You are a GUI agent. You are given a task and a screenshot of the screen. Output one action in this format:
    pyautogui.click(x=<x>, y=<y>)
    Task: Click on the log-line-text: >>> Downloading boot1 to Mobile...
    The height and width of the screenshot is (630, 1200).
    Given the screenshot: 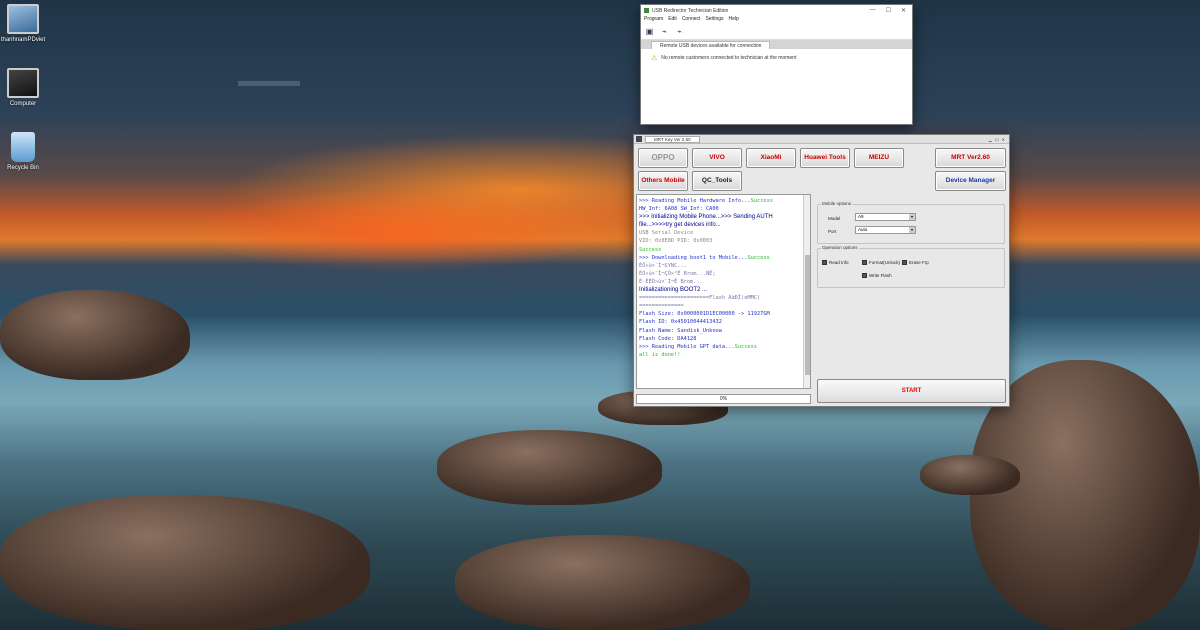 What is the action you would take?
    pyautogui.click(x=693, y=257)
    